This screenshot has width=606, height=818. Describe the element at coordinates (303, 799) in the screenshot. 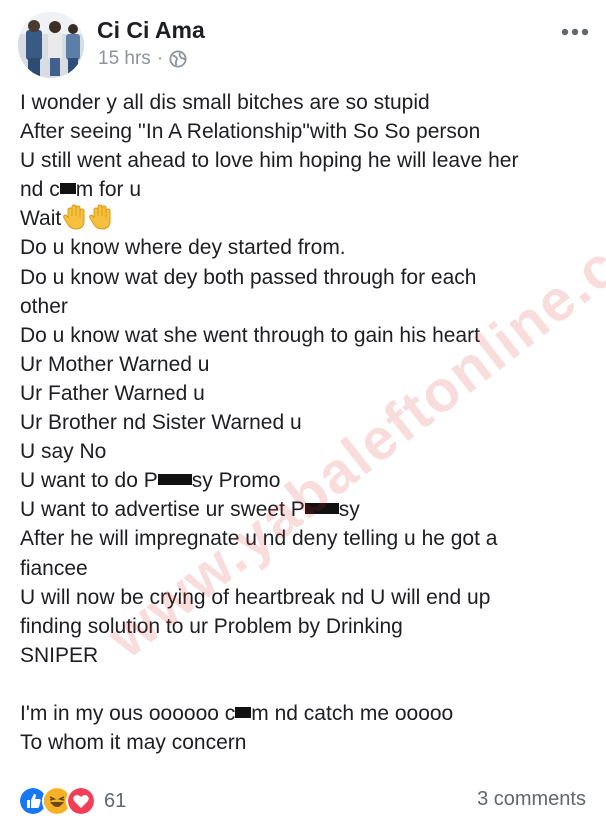

I see `post-footer: 61 3 comments` at that location.